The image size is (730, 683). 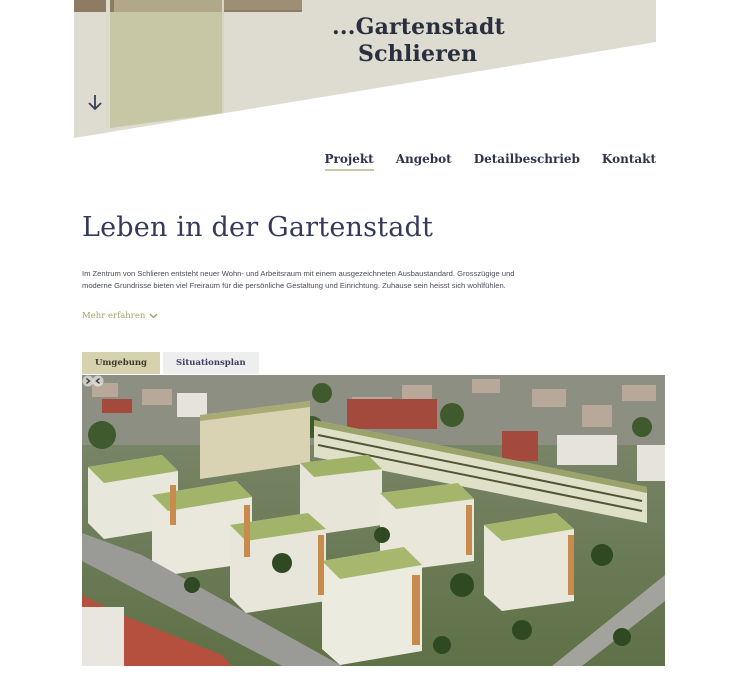 What do you see at coordinates (121, 363) in the screenshot?
I see `tab-umgebung: Umgebung` at bounding box center [121, 363].